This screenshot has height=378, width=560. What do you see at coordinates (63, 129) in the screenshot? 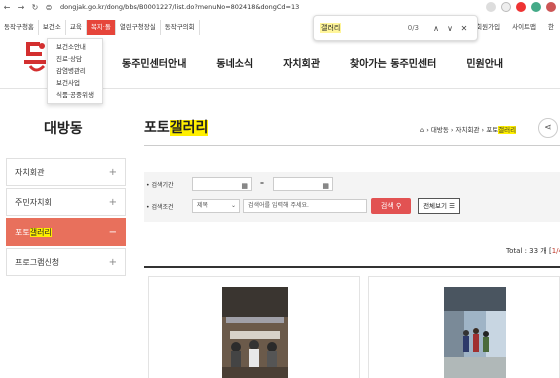
I see `sidebar-title: 대방동` at bounding box center [63, 129].